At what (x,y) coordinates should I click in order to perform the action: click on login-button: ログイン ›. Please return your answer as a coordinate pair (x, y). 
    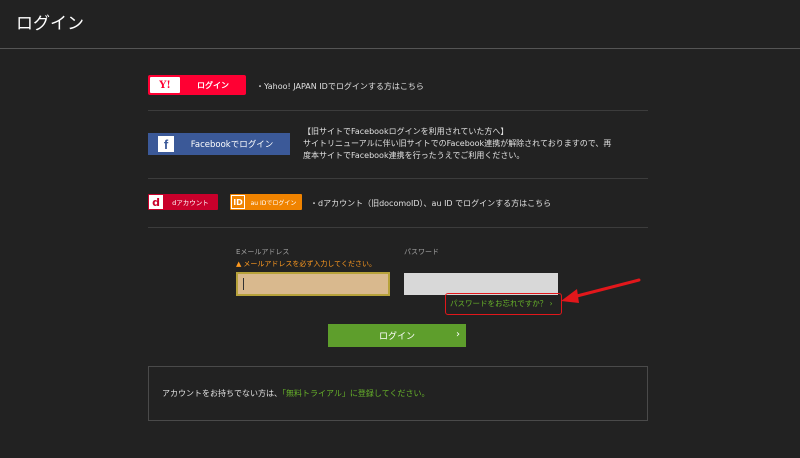
    Looking at the image, I should click on (397, 335).